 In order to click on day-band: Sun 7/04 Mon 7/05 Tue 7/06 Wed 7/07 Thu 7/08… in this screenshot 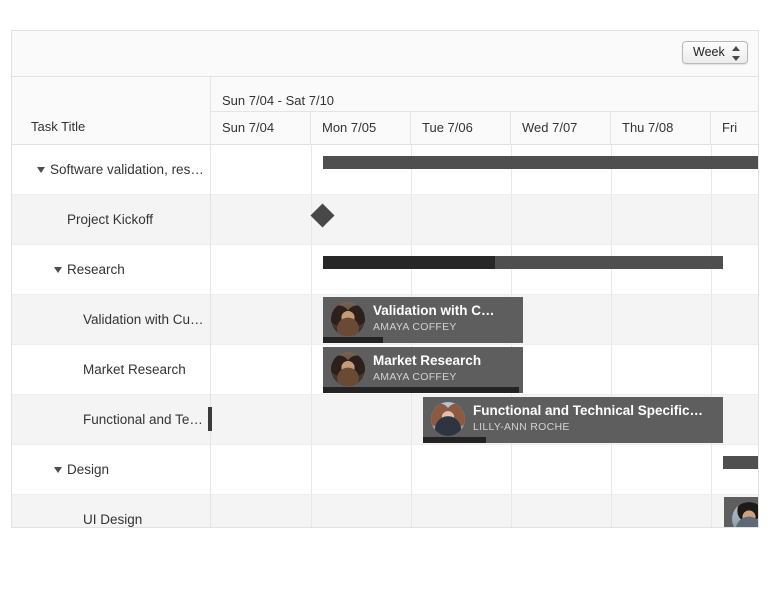, I will do `click(484, 128)`.